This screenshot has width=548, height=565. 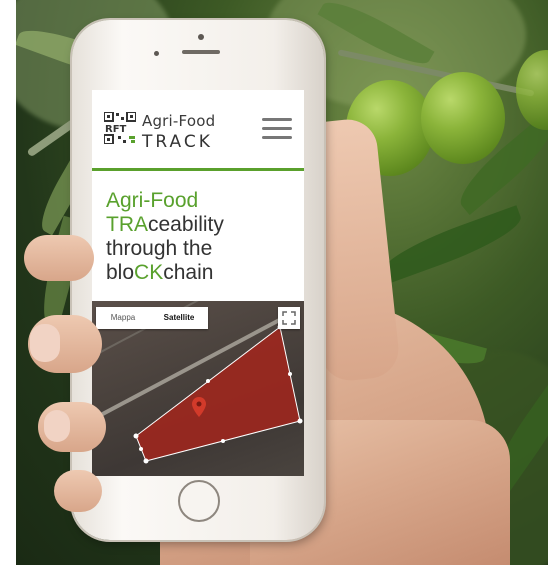 What do you see at coordinates (156, 53) in the screenshot?
I see `sensor` at bounding box center [156, 53].